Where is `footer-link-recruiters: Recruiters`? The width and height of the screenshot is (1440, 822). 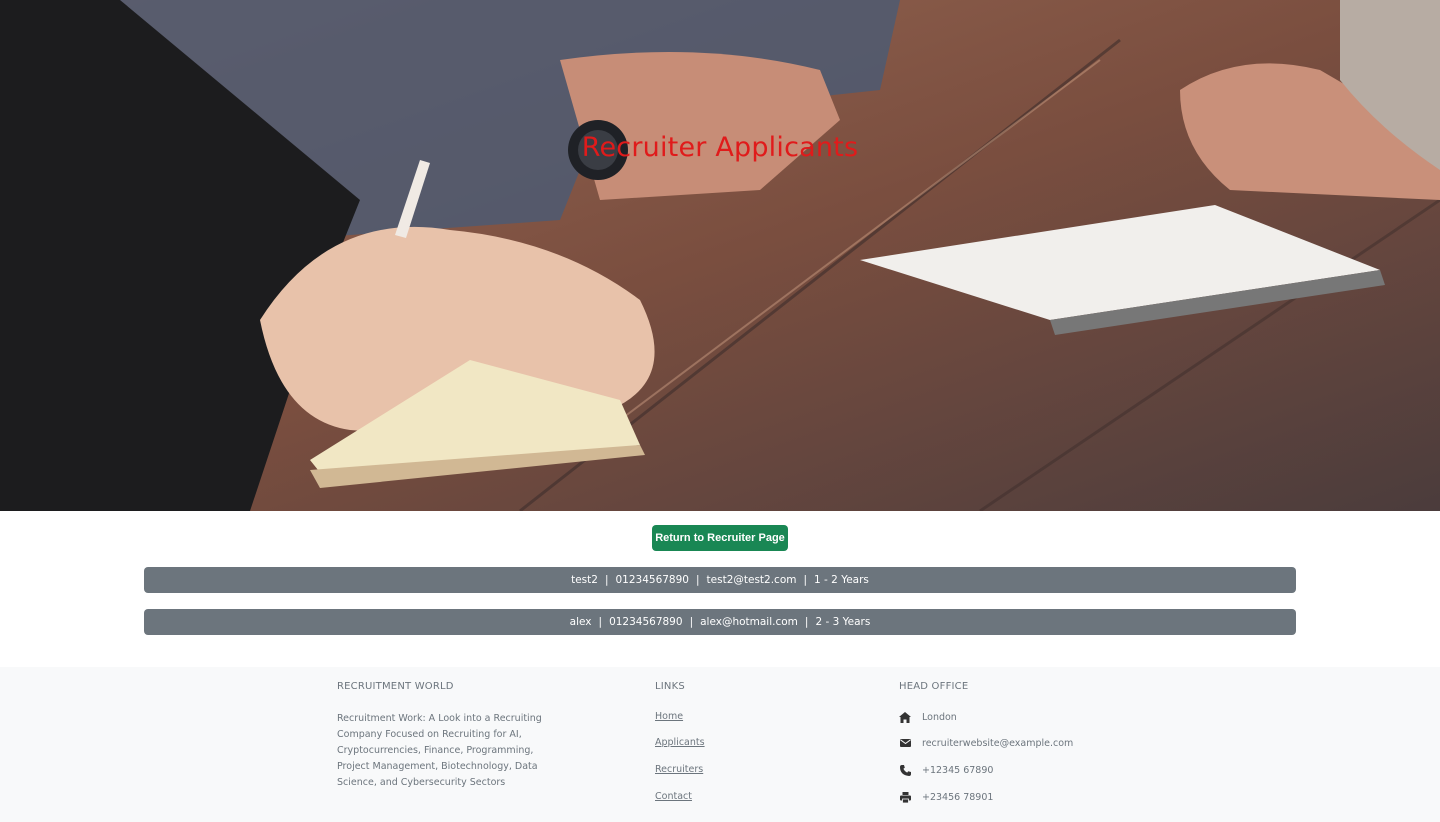 footer-link-recruiters: Recruiters is located at coordinates (679, 769).